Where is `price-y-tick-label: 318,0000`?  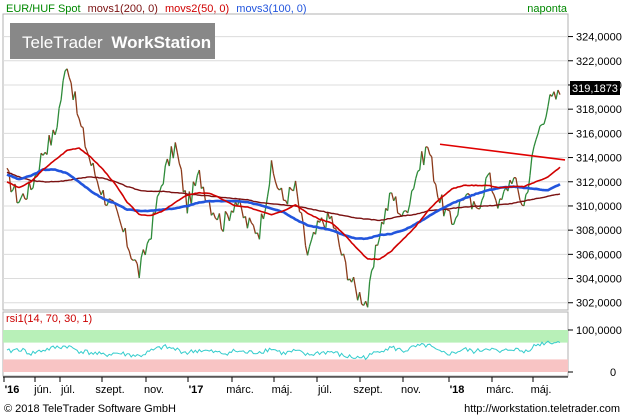
price-y-tick-label: 318,0000 is located at coordinates (599, 110).